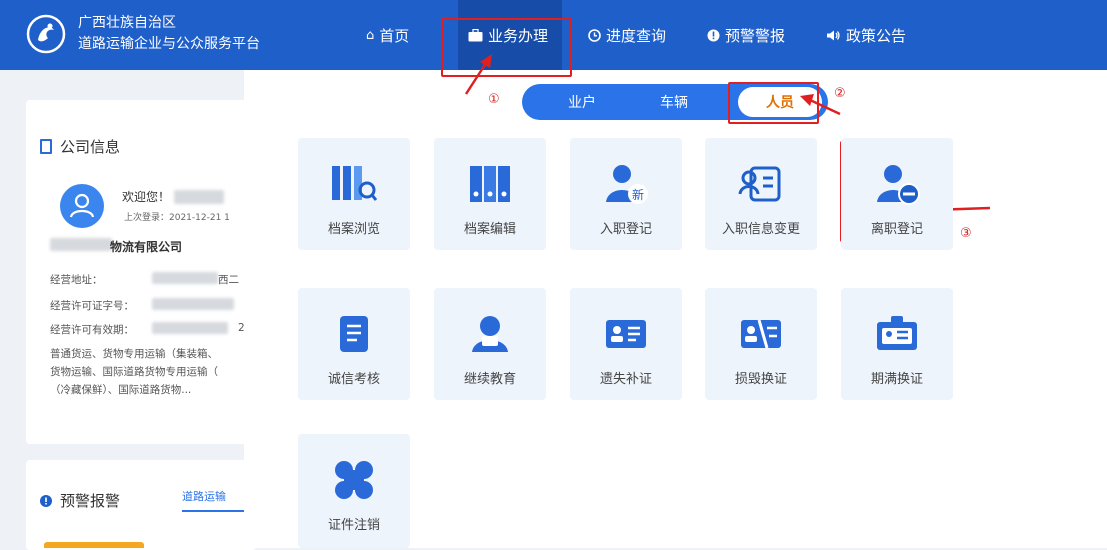  I want to click on tile-education: 继续教育, so click(490, 344).